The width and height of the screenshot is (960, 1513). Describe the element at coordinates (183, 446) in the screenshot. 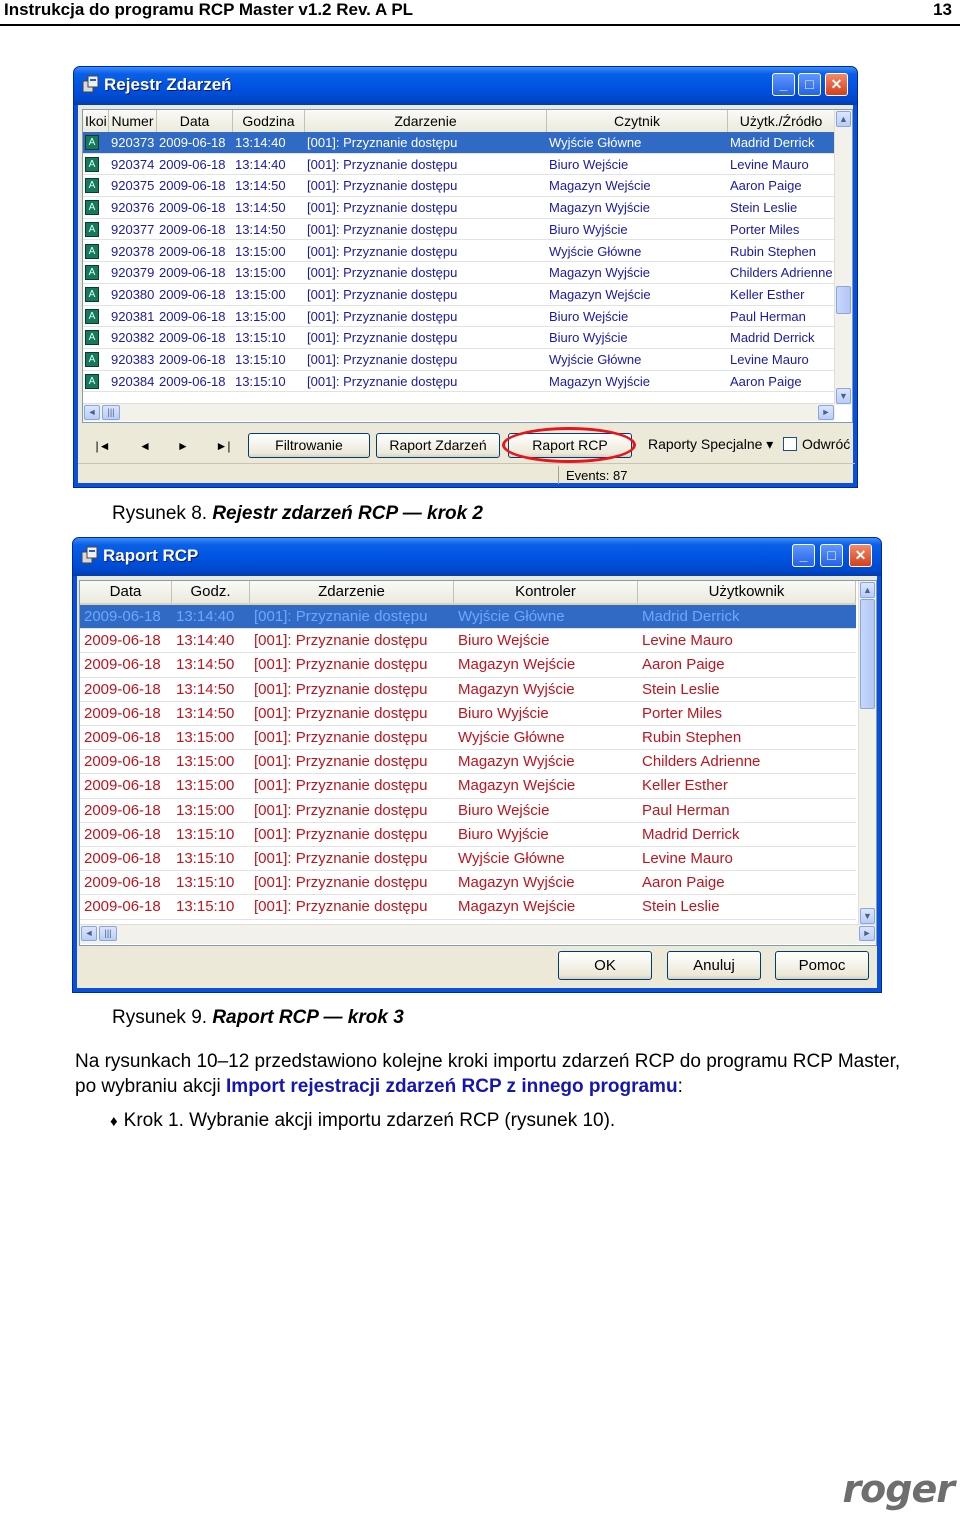

I see `next-record-button: ►` at that location.